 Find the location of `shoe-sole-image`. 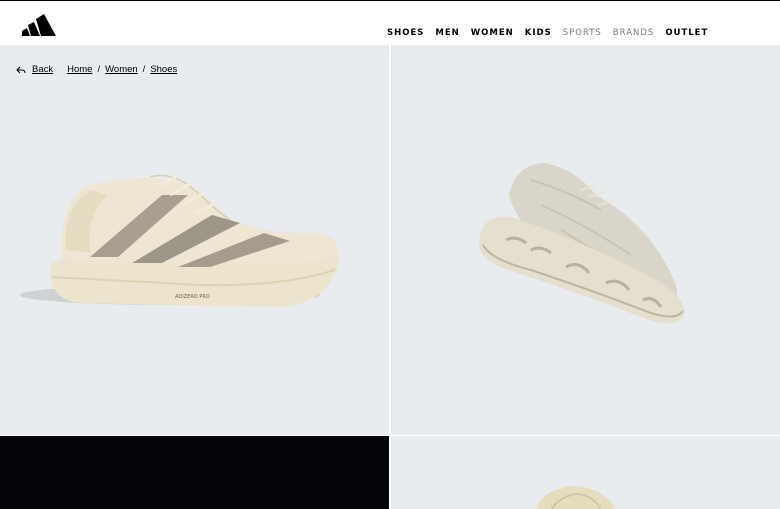

shoe-sole-image is located at coordinates (581, 243).